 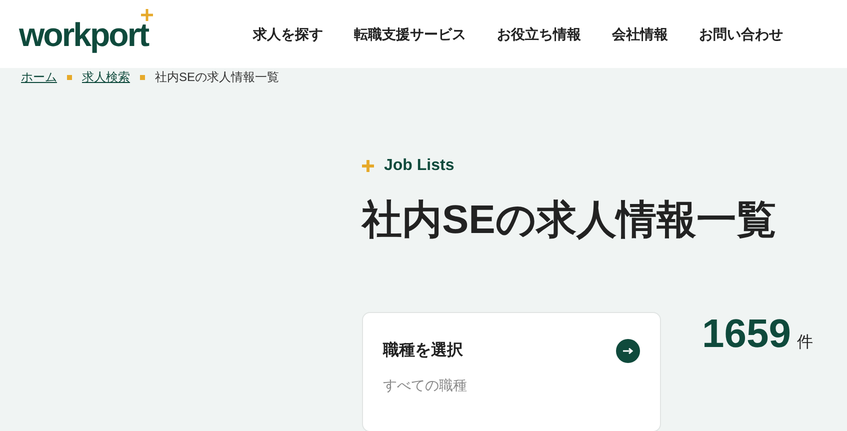 What do you see at coordinates (419, 166) in the screenshot?
I see `eyebrow-label: Job Lists` at bounding box center [419, 166].